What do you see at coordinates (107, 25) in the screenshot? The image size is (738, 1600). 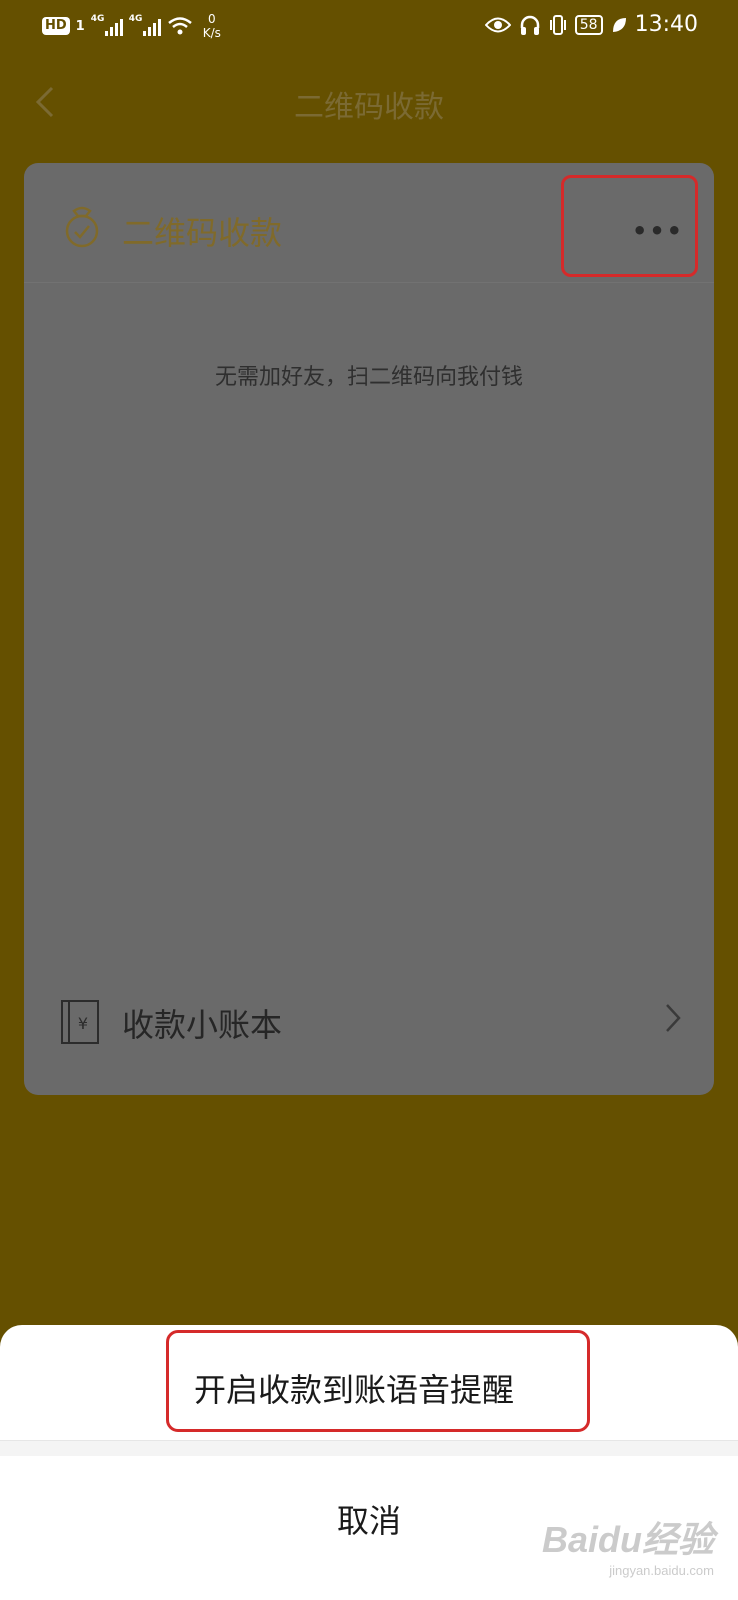 I see `signal-icon: 4G` at bounding box center [107, 25].